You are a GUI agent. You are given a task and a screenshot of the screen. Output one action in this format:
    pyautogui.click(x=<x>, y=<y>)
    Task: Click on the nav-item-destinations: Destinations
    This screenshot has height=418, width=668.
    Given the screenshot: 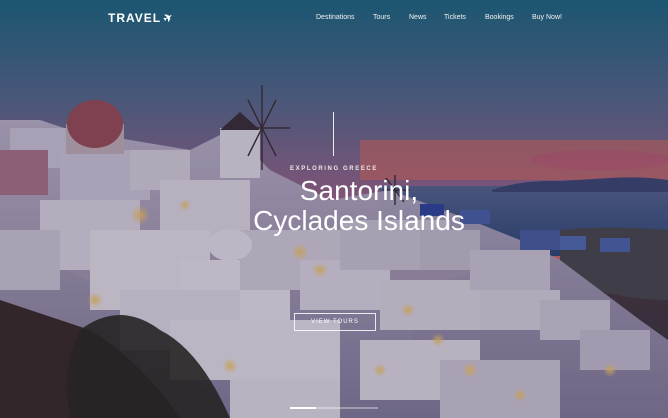 What is the action you would take?
    pyautogui.click(x=335, y=17)
    